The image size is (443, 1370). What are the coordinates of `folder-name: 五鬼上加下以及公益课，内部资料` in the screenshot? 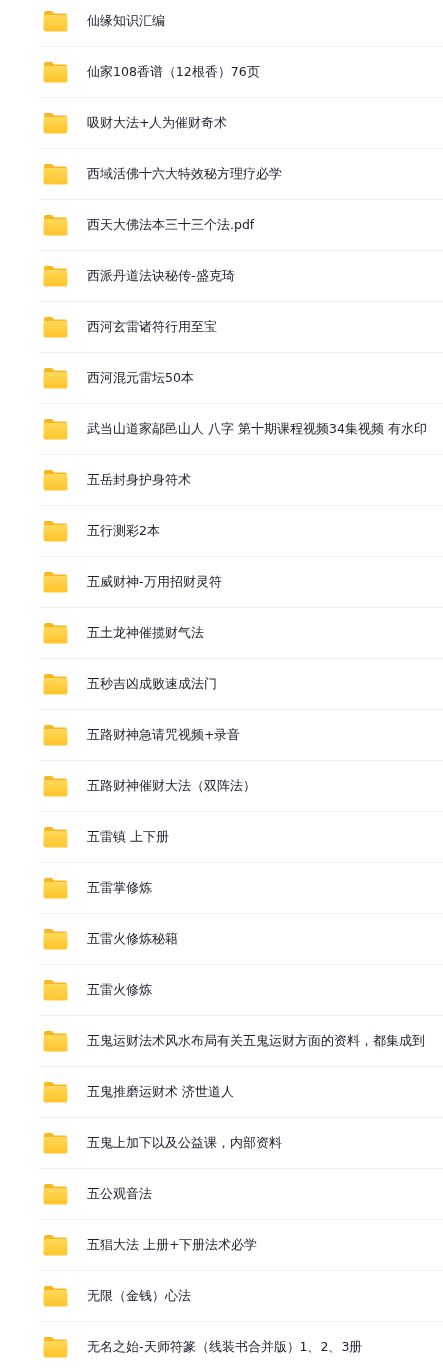 It's located at (184, 1143).